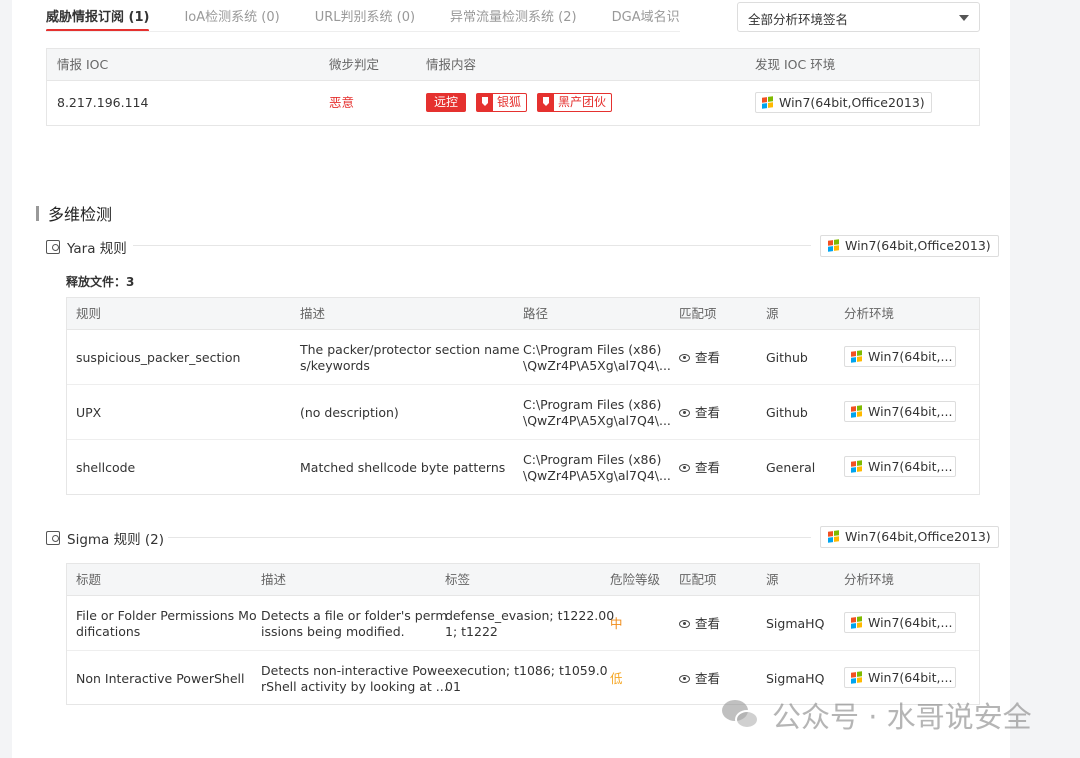 The height and width of the screenshot is (758, 1080). I want to click on risk-level: 中, so click(616, 623).